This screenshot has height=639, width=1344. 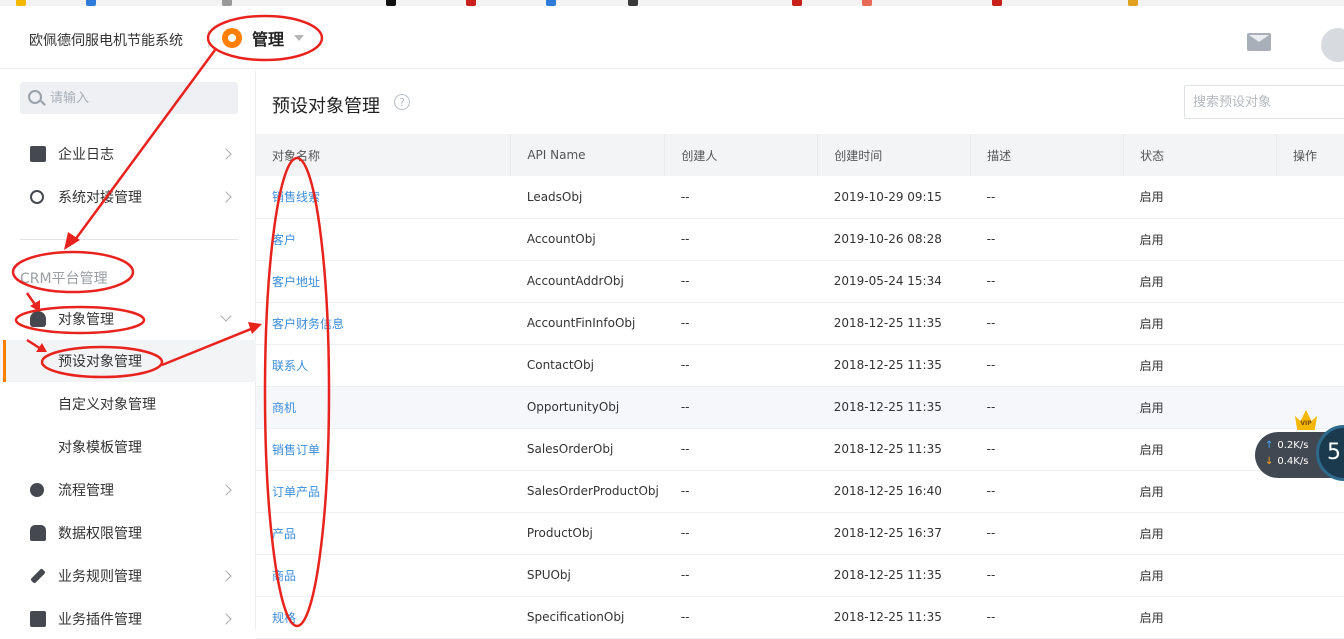 I want to click on sidebar-item-system-integration: 系统对接管理, so click(x=128, y=197).